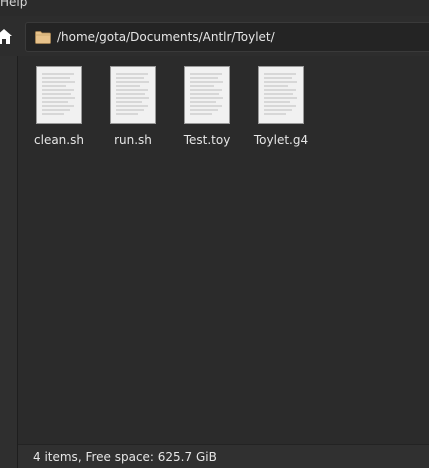 The height and width of the screenshot is (468, 429). I want to click on file-item-clean-sh: clean.sh, so click(59, 107).